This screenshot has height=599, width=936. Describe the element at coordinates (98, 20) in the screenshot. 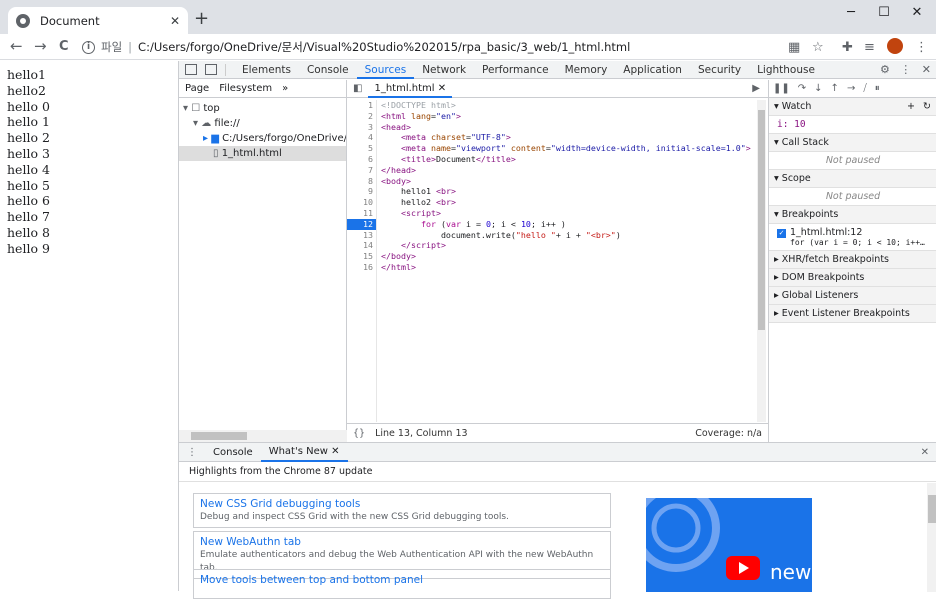

I see `browser-tab: Document ✕` at that location.